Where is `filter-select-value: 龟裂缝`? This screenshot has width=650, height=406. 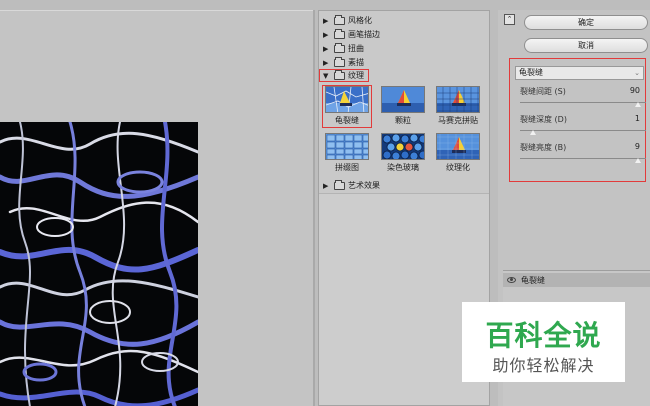
filter-select-value: 龟裂缝 is located at coordinates (531, 72).